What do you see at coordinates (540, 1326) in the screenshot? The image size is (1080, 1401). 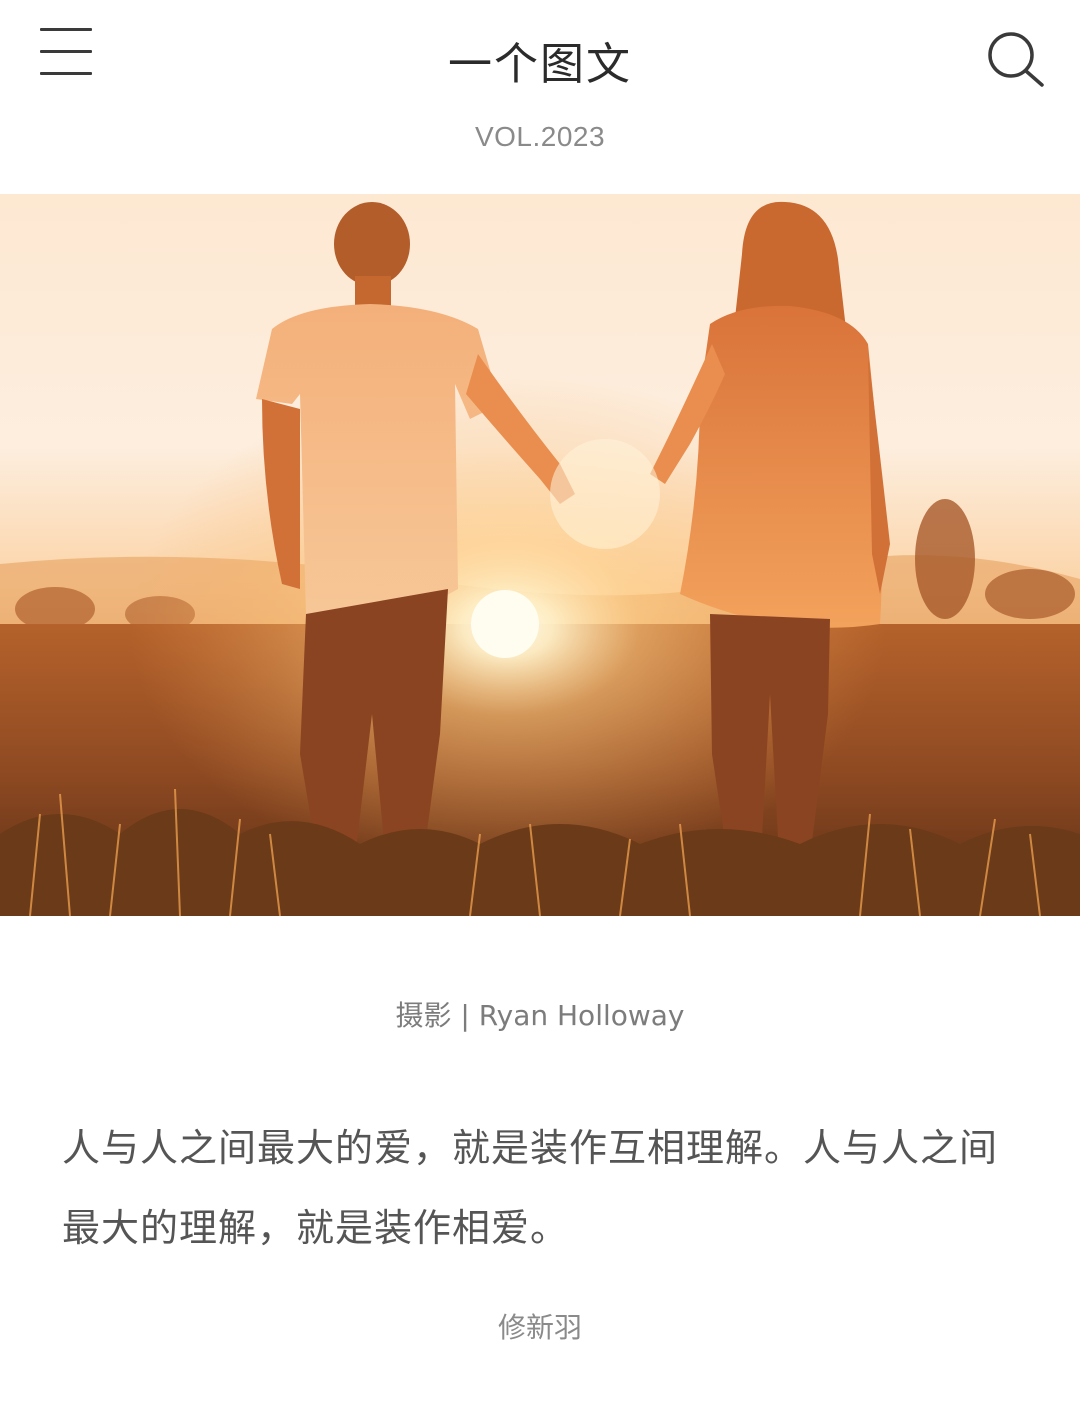 I see `author-name: 修新羽` at bounding box center [540, 1326].